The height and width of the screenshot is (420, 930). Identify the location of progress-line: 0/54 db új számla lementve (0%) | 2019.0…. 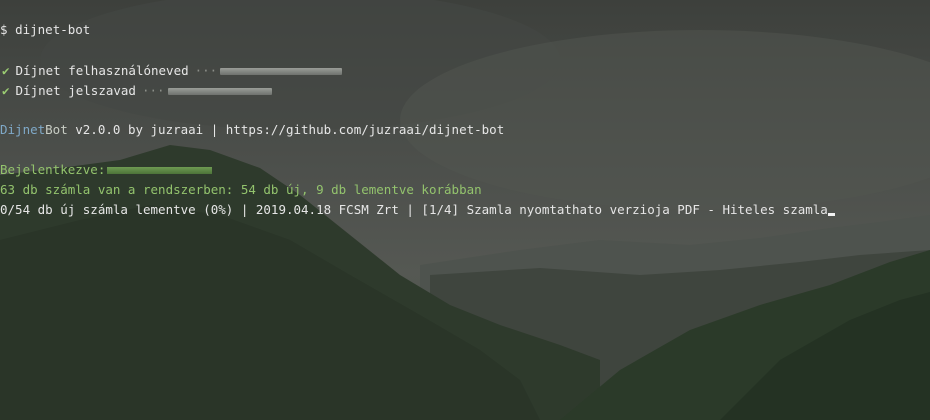
(417, 210).